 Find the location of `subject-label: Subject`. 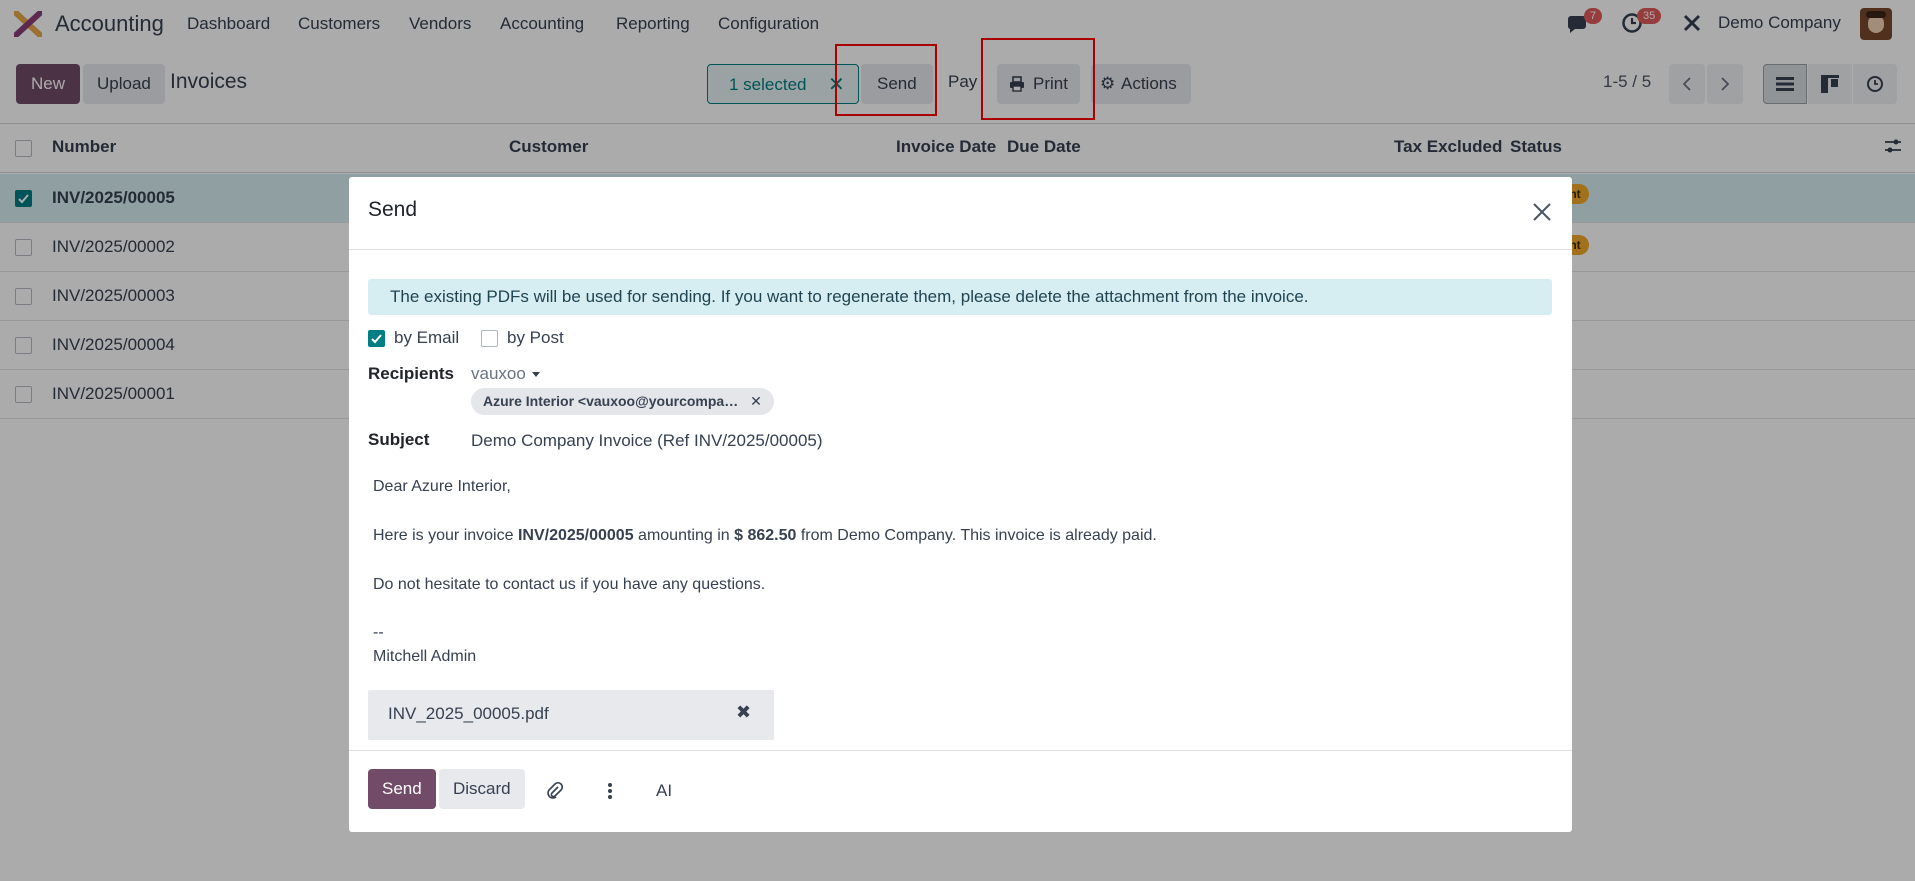

subject-label: Subject is located at coordinates (399, 439).